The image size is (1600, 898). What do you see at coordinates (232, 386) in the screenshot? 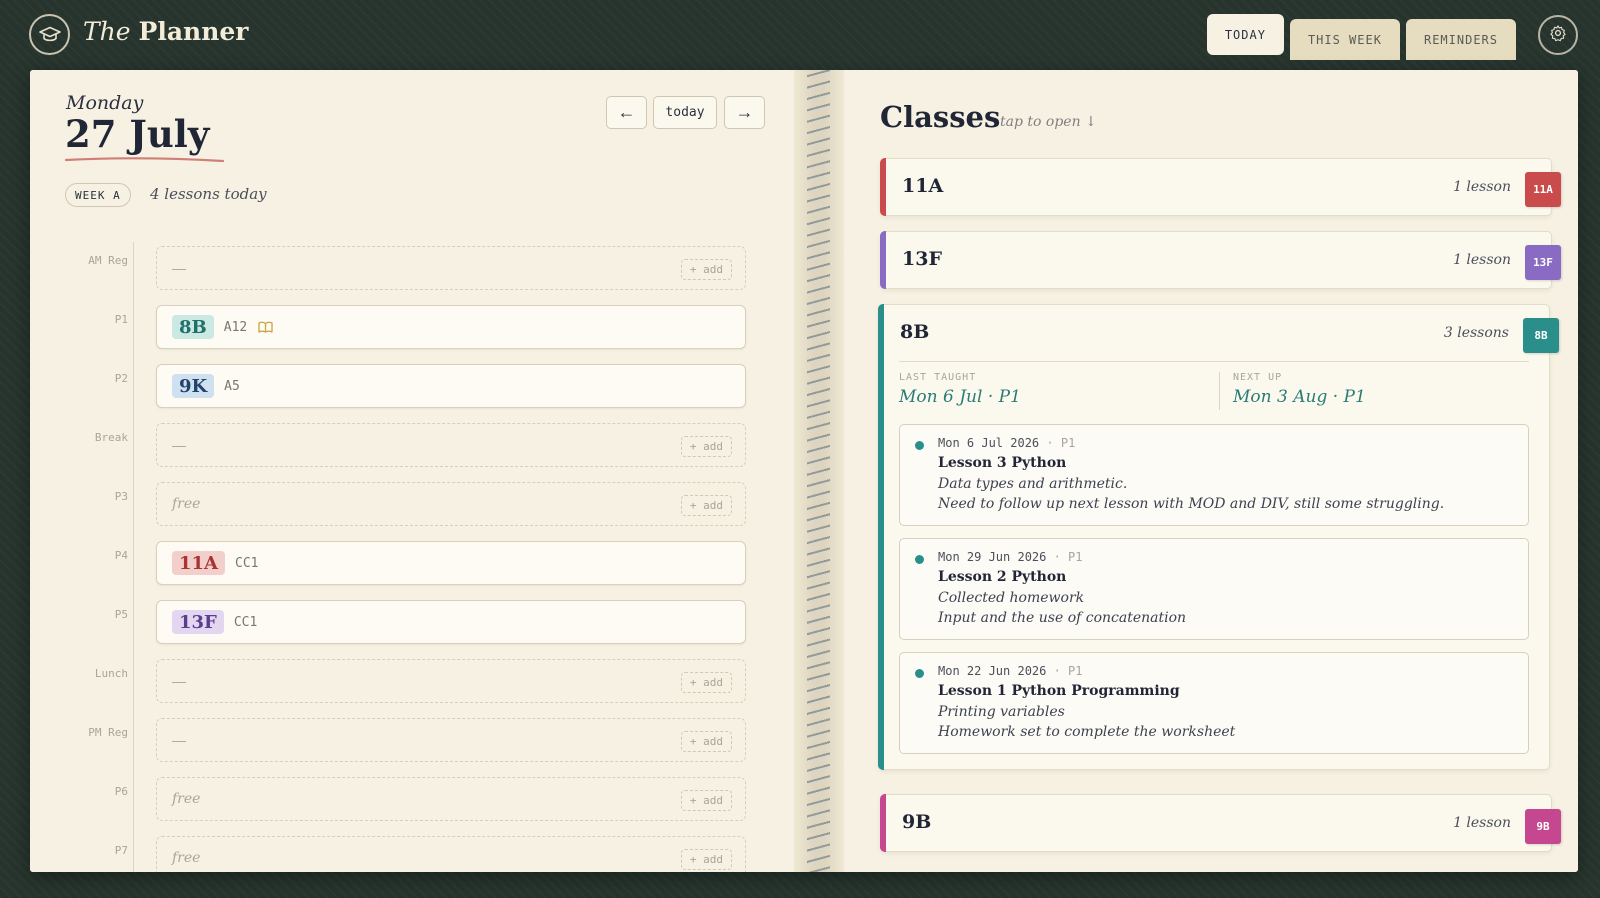
I see `room-label: A5` at bounding box center [232, 386].